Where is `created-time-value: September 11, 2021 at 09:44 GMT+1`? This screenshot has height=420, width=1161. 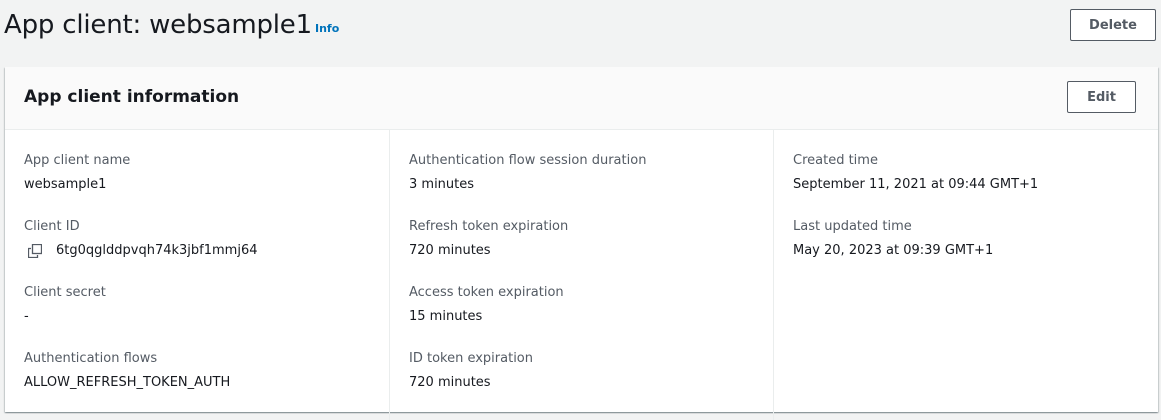 created-time-value: September 11, 2021 at 09:44 GMT+1 is located at coordinates (916, 184).